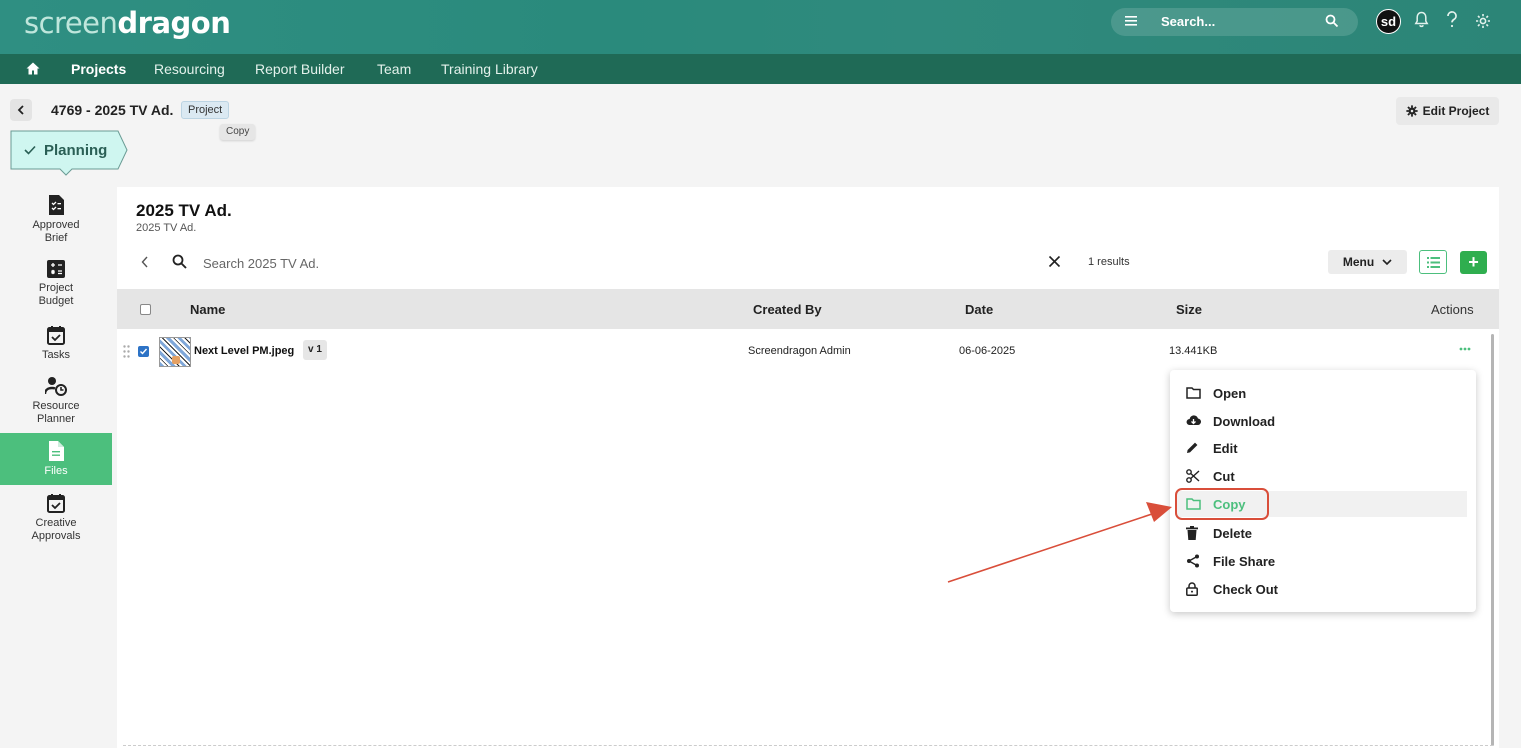 Image resolution: width=1521 pixels, height=748 pixels. What do you see at coordinates (1456, 111) in the screenshot?
I see `edit-project-label: Edit Project` at bounding box center [1456, 111].